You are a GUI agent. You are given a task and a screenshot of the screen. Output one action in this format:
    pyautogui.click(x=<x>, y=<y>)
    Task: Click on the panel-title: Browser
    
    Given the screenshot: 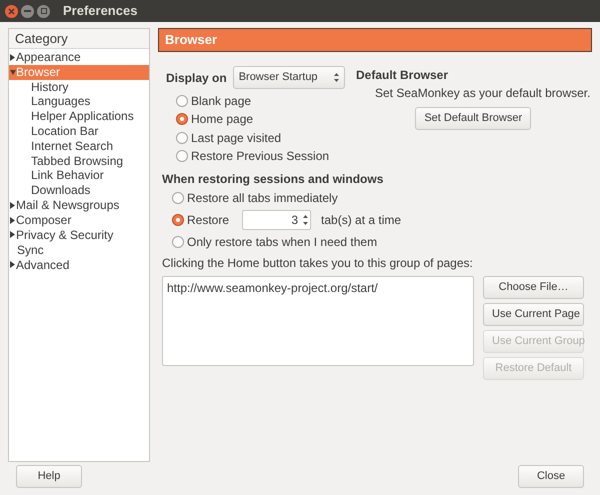 What is the action you would take?
    pyautogui.click(x=375, y=40)
    